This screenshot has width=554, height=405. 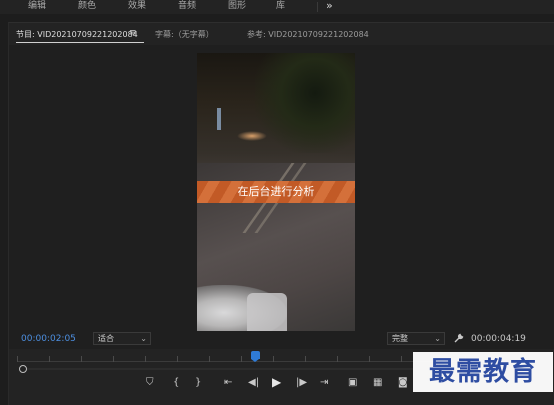 I want to click on current-timecode: 00:00:02:05, so click(x=48, y=339).